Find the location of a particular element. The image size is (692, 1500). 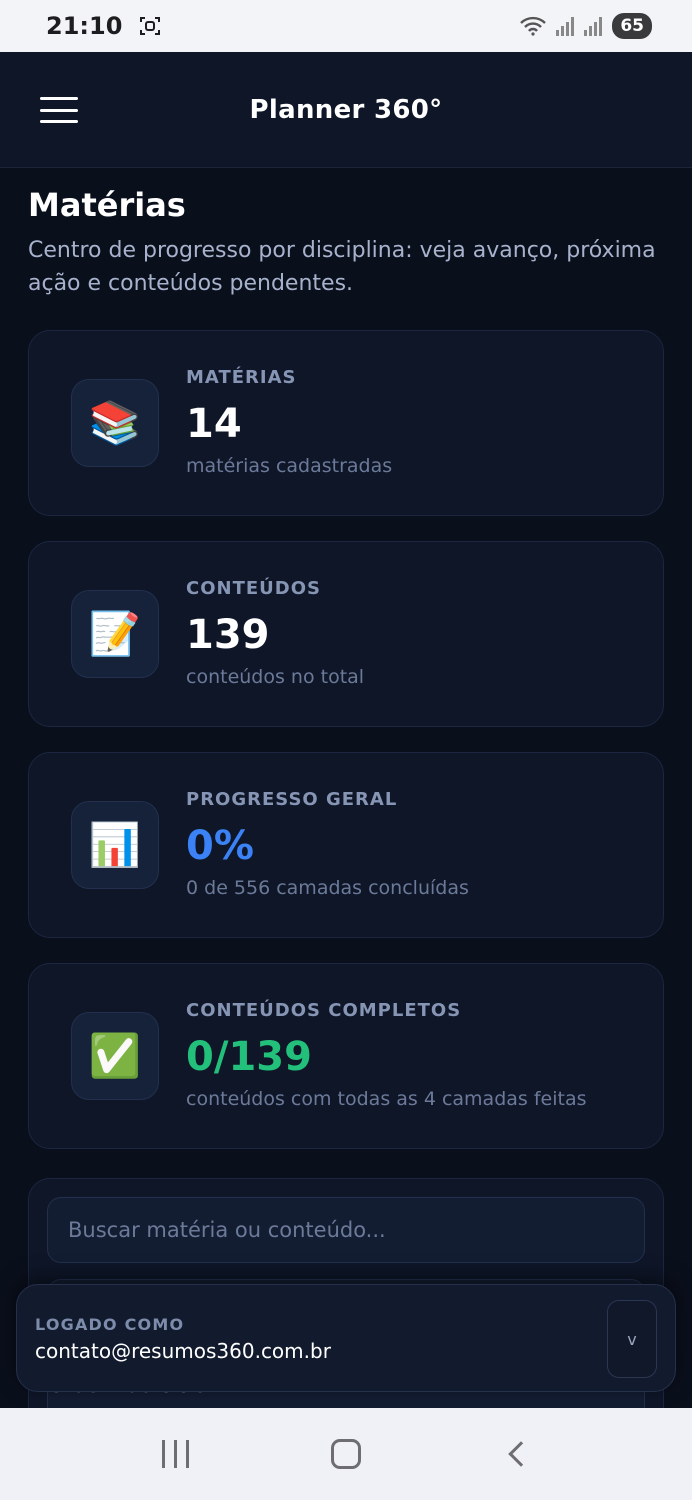

recents-button is located at coordinates (175, 1454).